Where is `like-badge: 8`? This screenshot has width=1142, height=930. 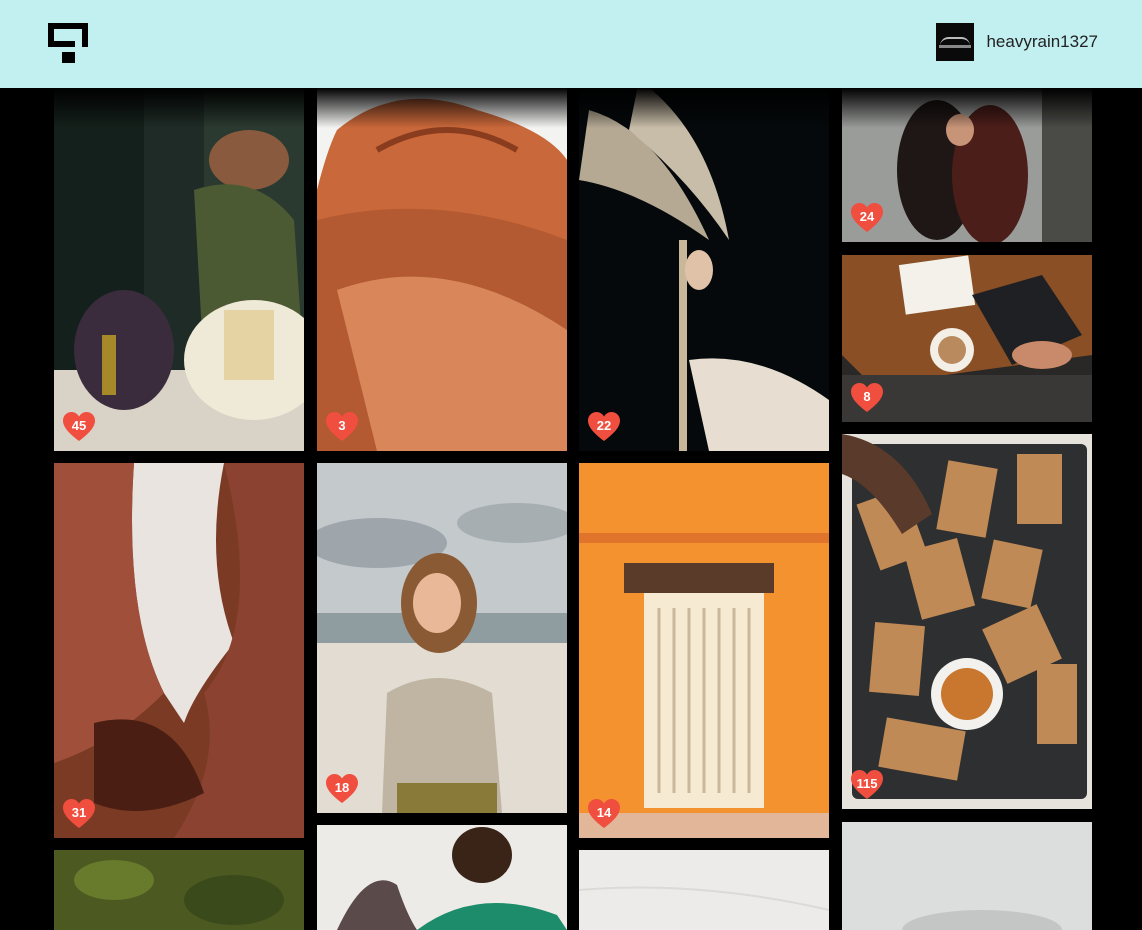 like-badge: 8 is located at coordinates (867, 398).